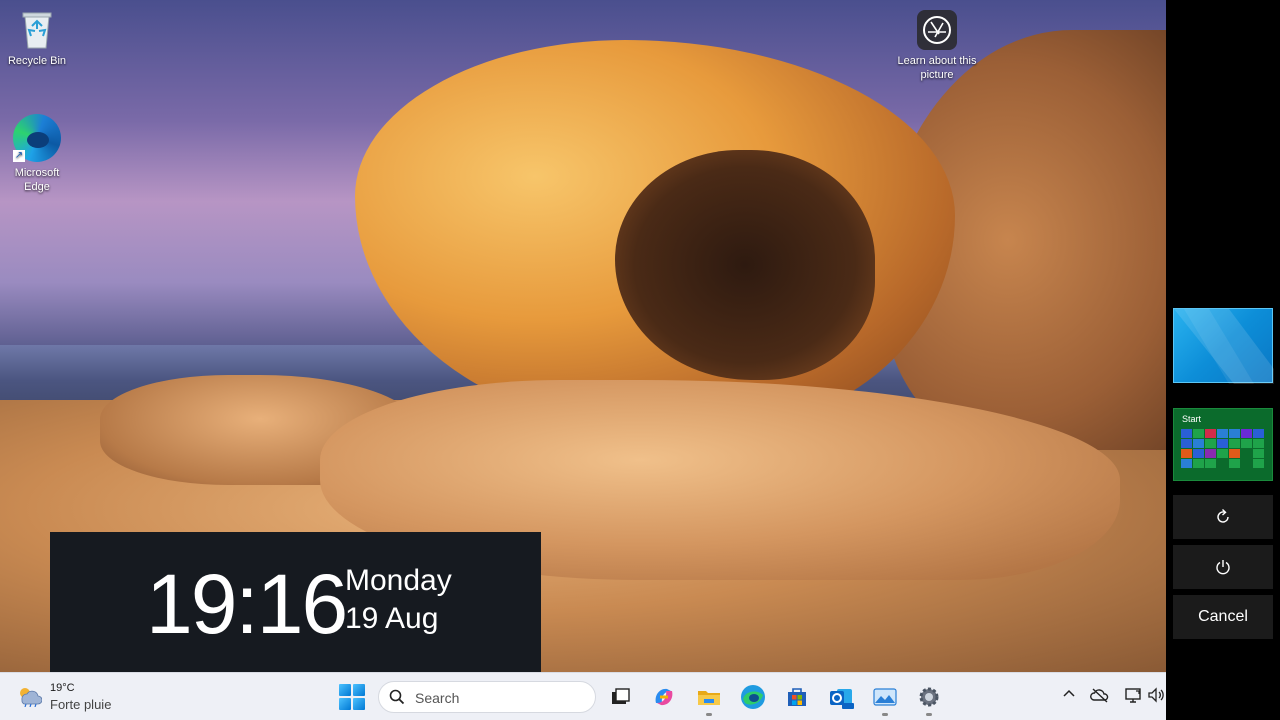  I want to click on desktop-icon-label: Learn about this picture, so click(937, 68).